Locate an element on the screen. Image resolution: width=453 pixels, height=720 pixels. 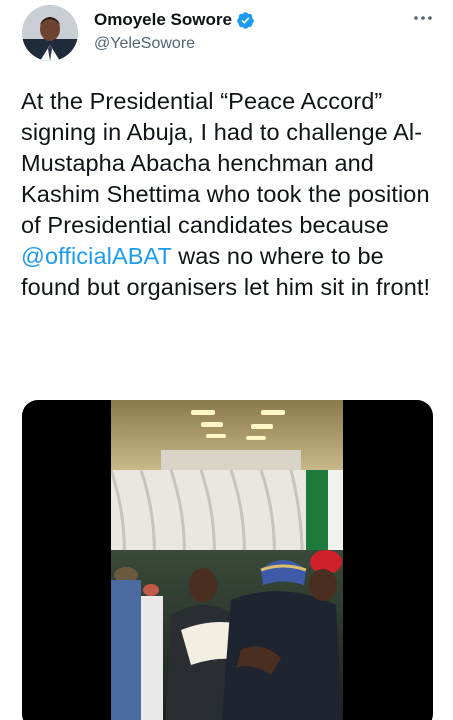
mention-link: @officialABAT is located at coordinates (96, 256).